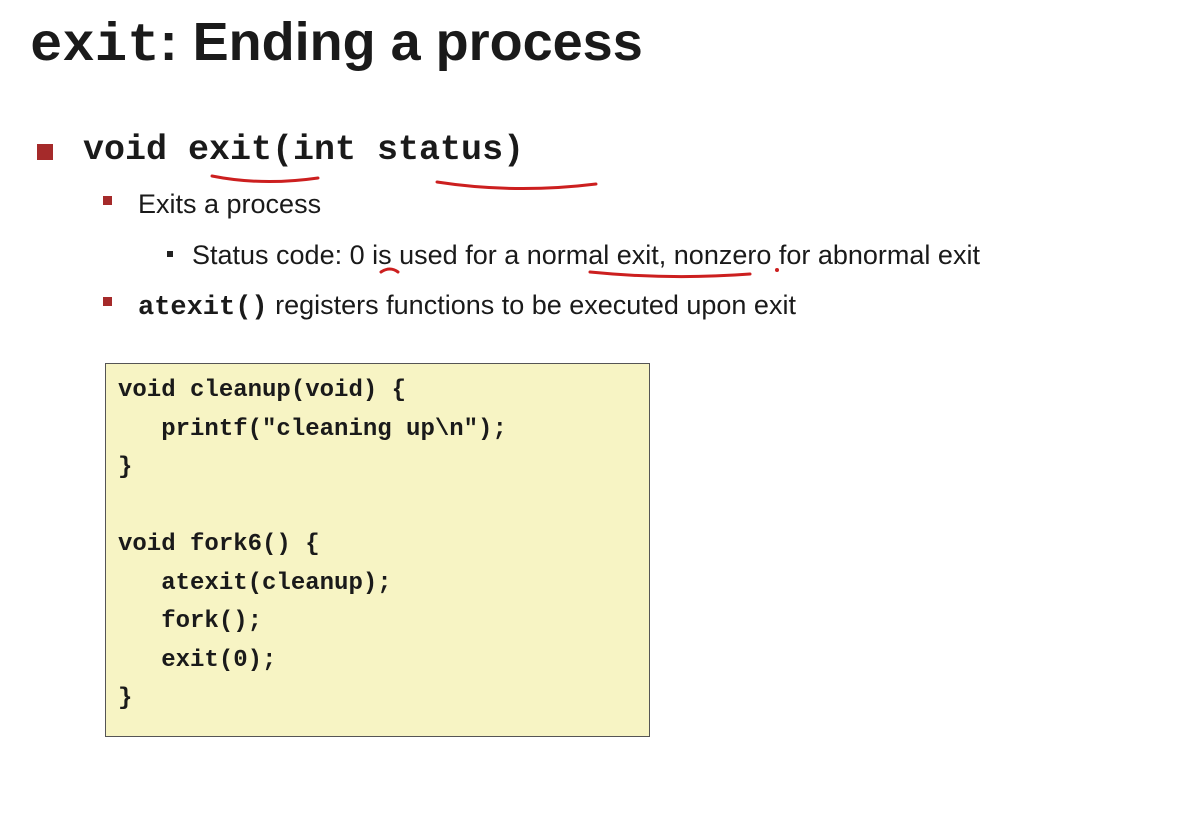 This screenshot has width=1178, height=828. I want to click on code-line: void fork6() {, so click(219, 544).